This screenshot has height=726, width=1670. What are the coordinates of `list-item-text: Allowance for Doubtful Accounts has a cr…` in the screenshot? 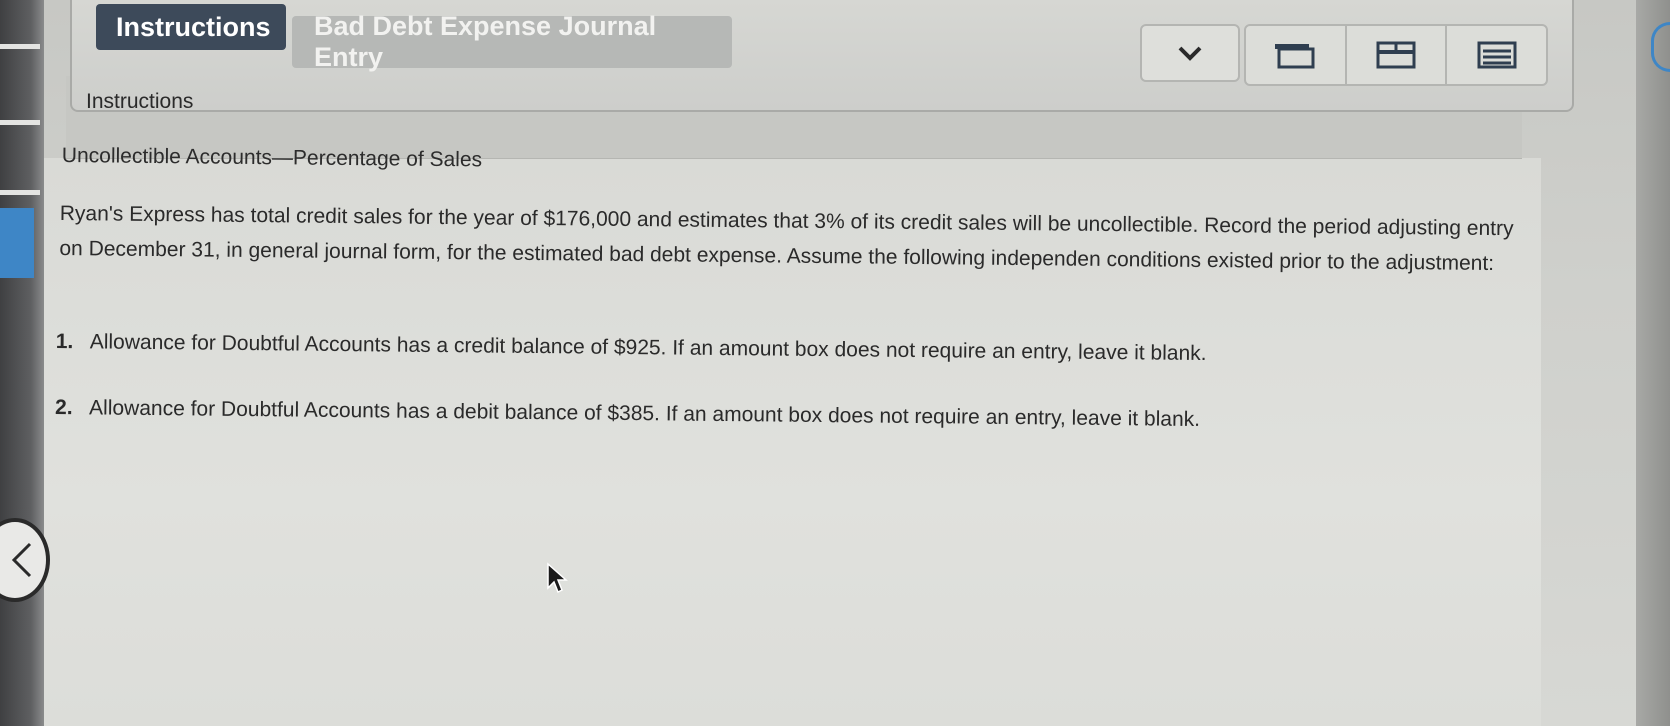 It's located at (648, 348).